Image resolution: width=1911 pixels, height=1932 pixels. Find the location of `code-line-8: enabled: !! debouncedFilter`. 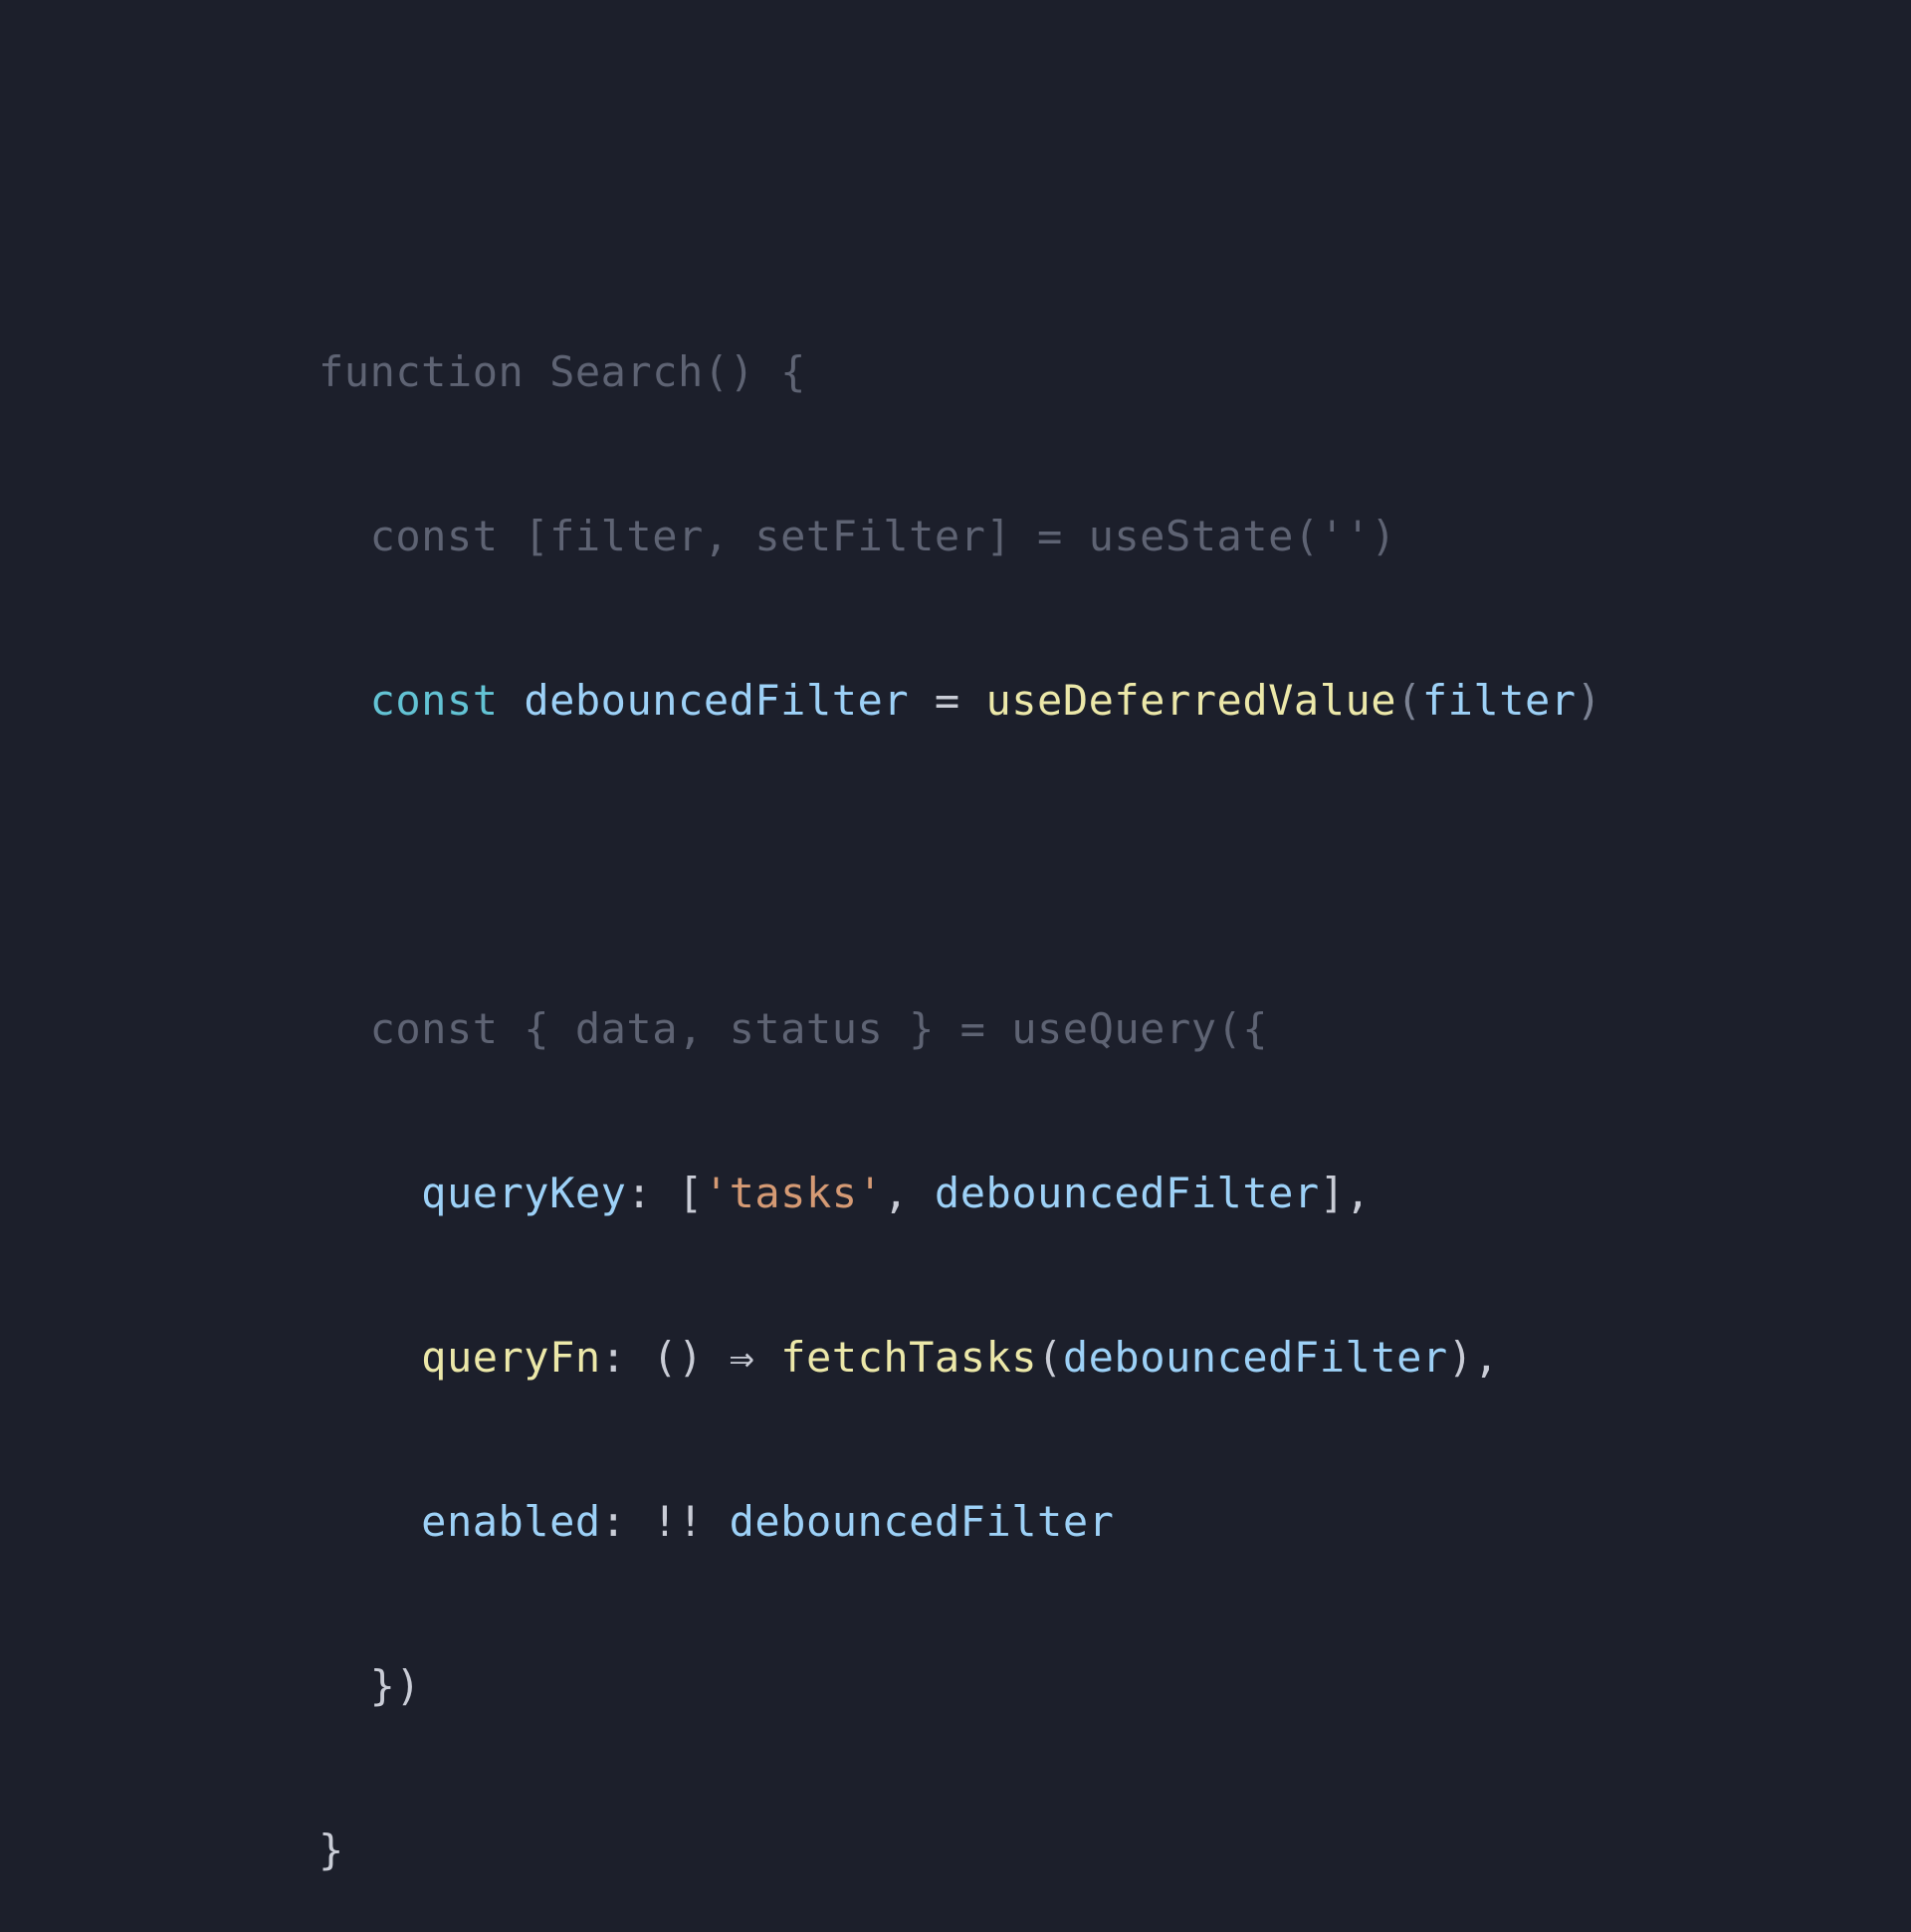

code-line-8: enabled: !! debouncedFilter is located at coordinates (959, 1521).